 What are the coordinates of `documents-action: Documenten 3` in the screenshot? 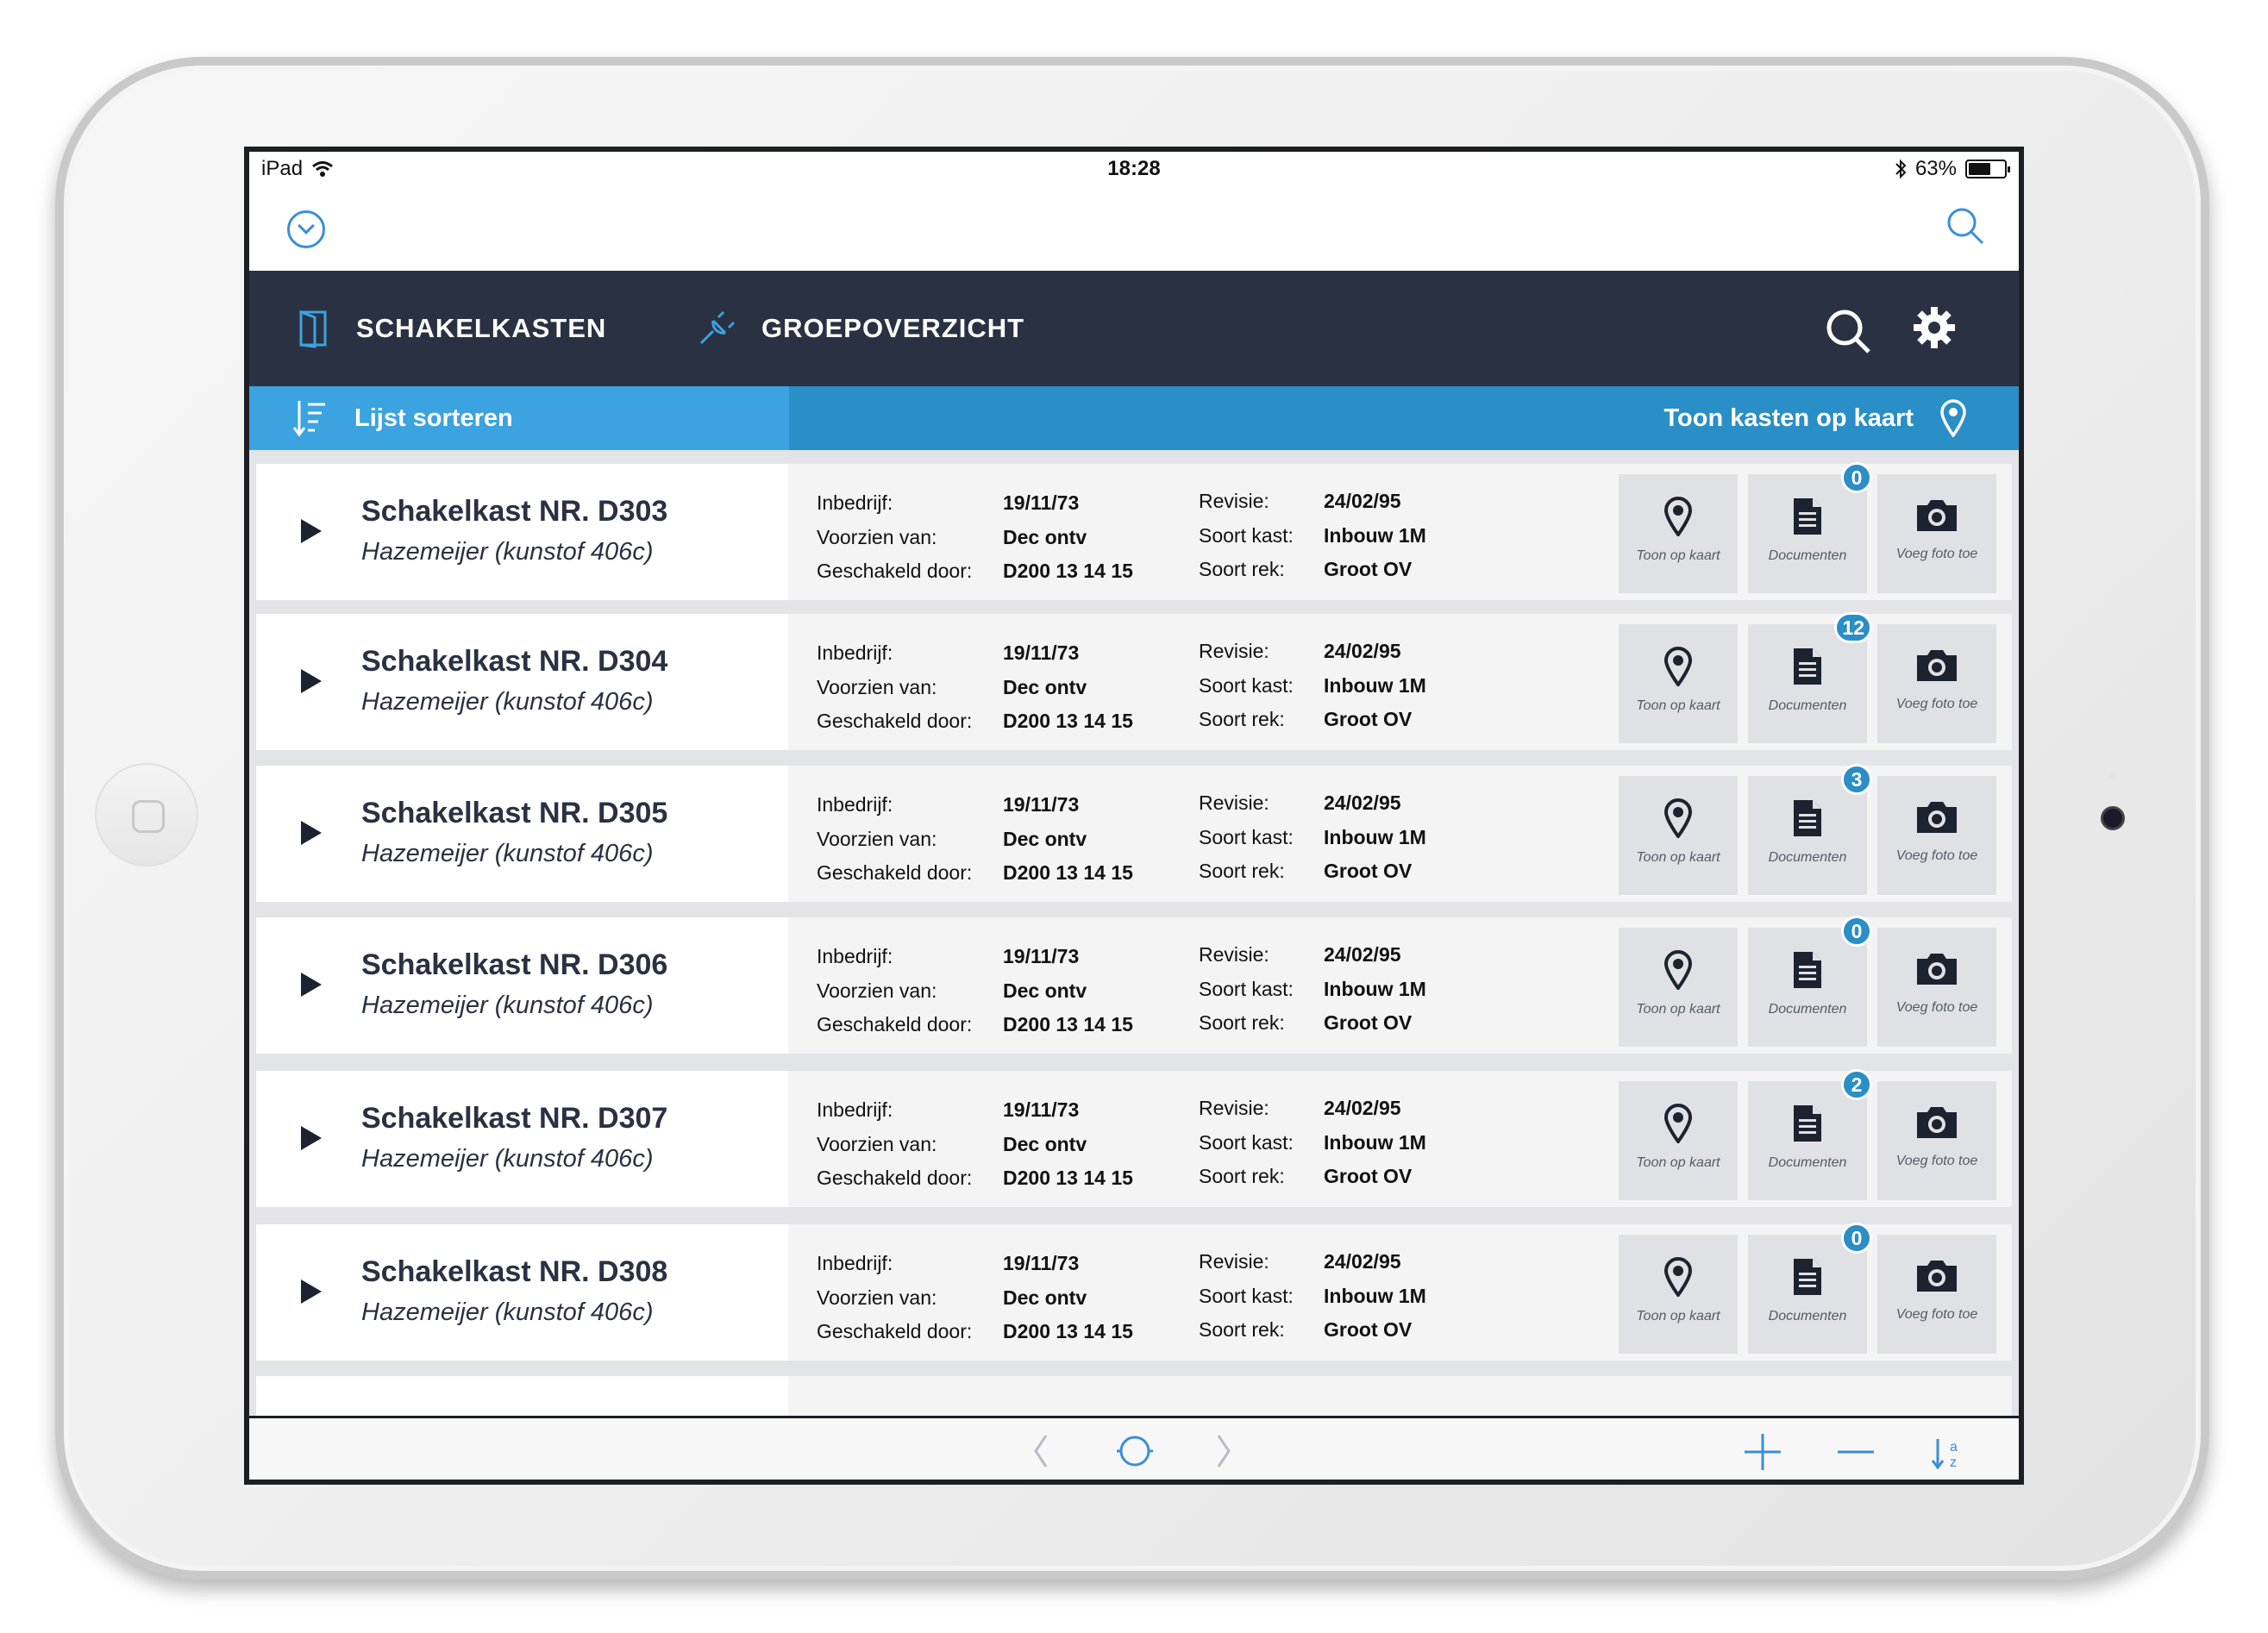 It's located at (1810, 829).